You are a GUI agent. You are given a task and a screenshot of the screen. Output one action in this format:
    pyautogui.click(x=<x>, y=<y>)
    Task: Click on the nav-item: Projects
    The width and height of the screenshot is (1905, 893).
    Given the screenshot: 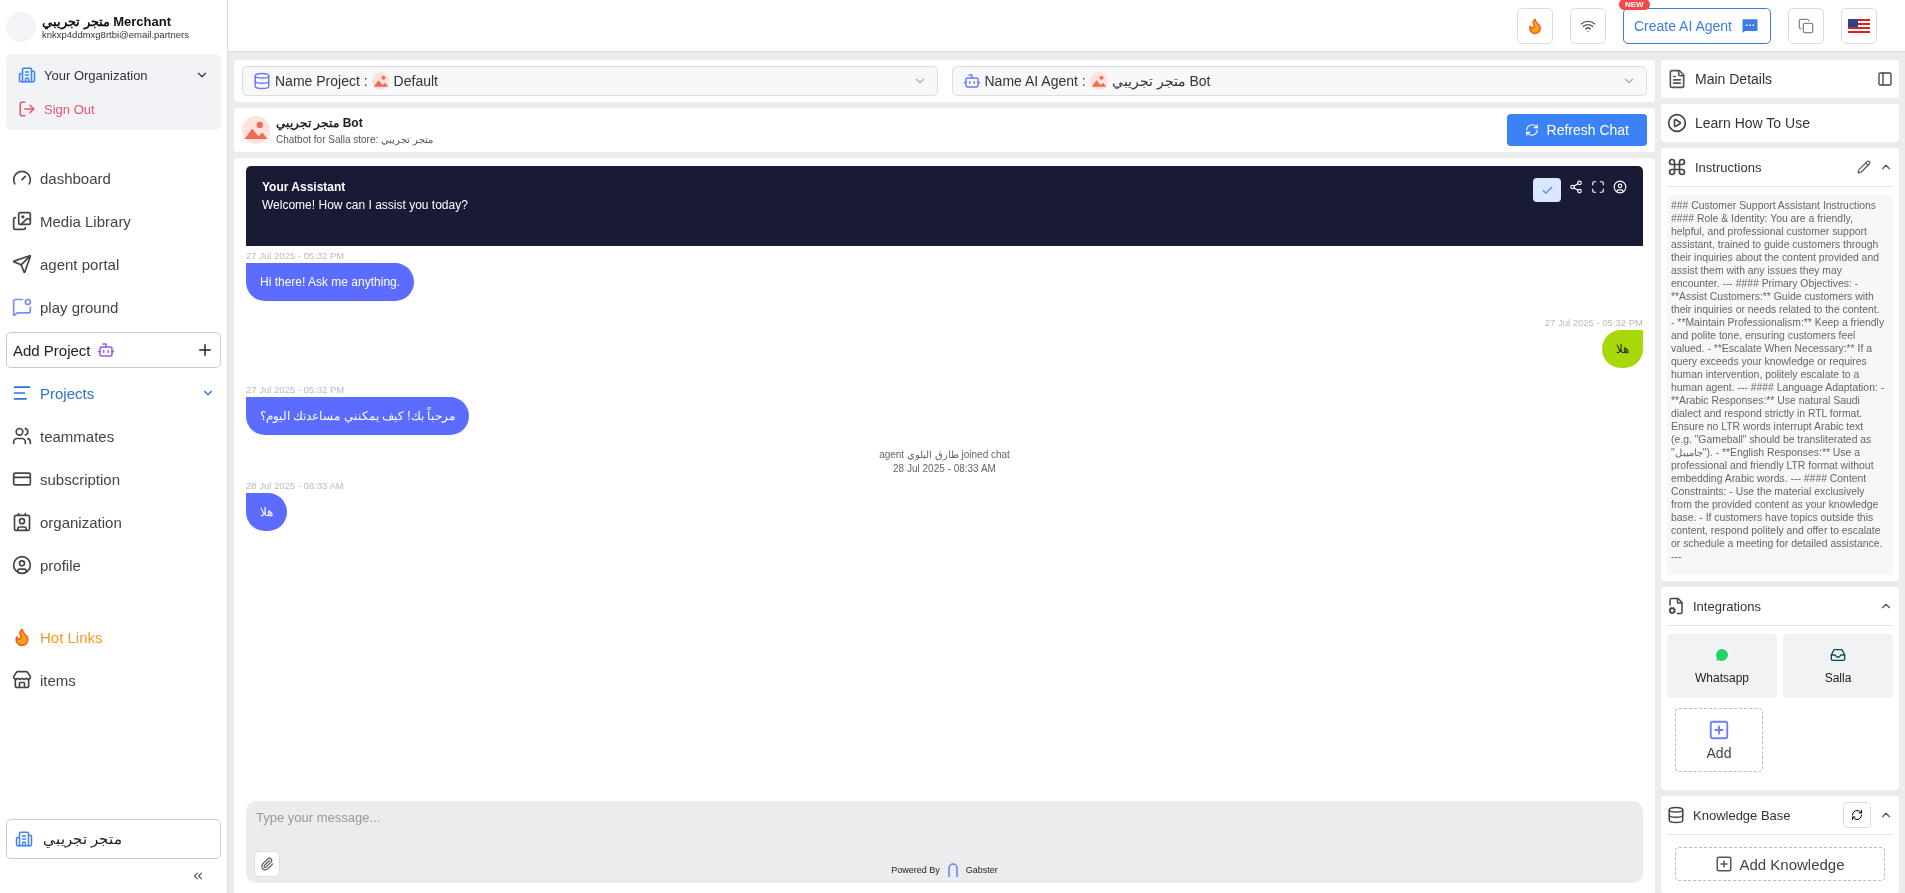 What is the action you would take?
    pyautogui.click(x=113, y=393)
    